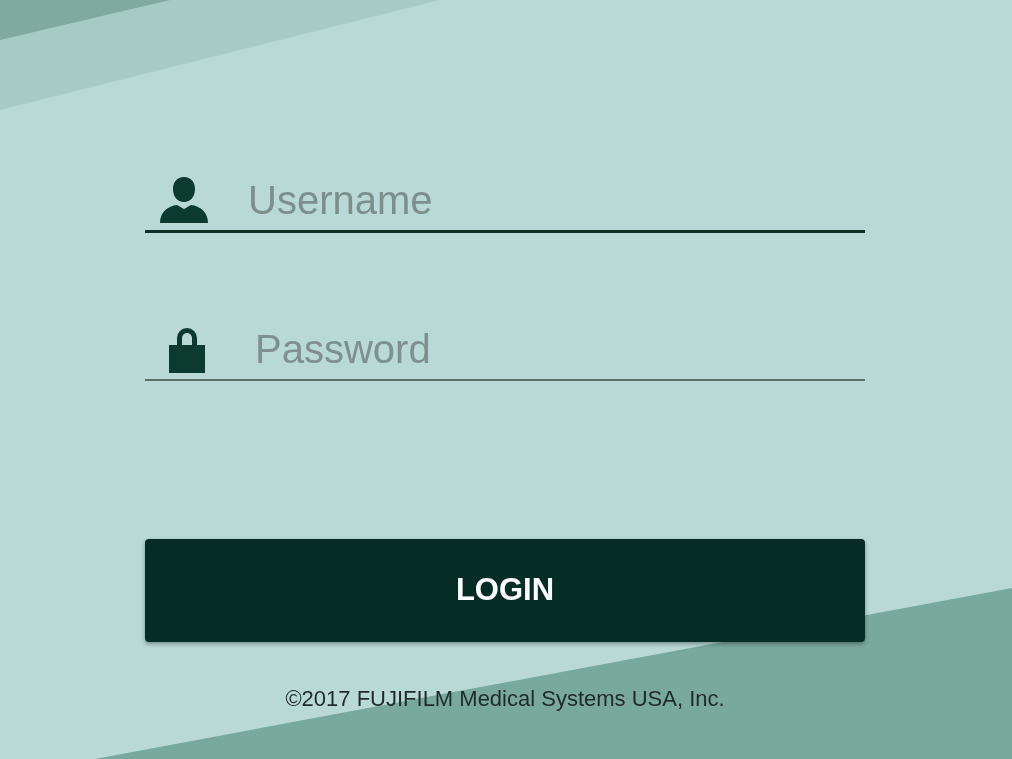  Describe the element at coordinates (556, 200) in the screenshot. I see `input-field: Username` at that location.